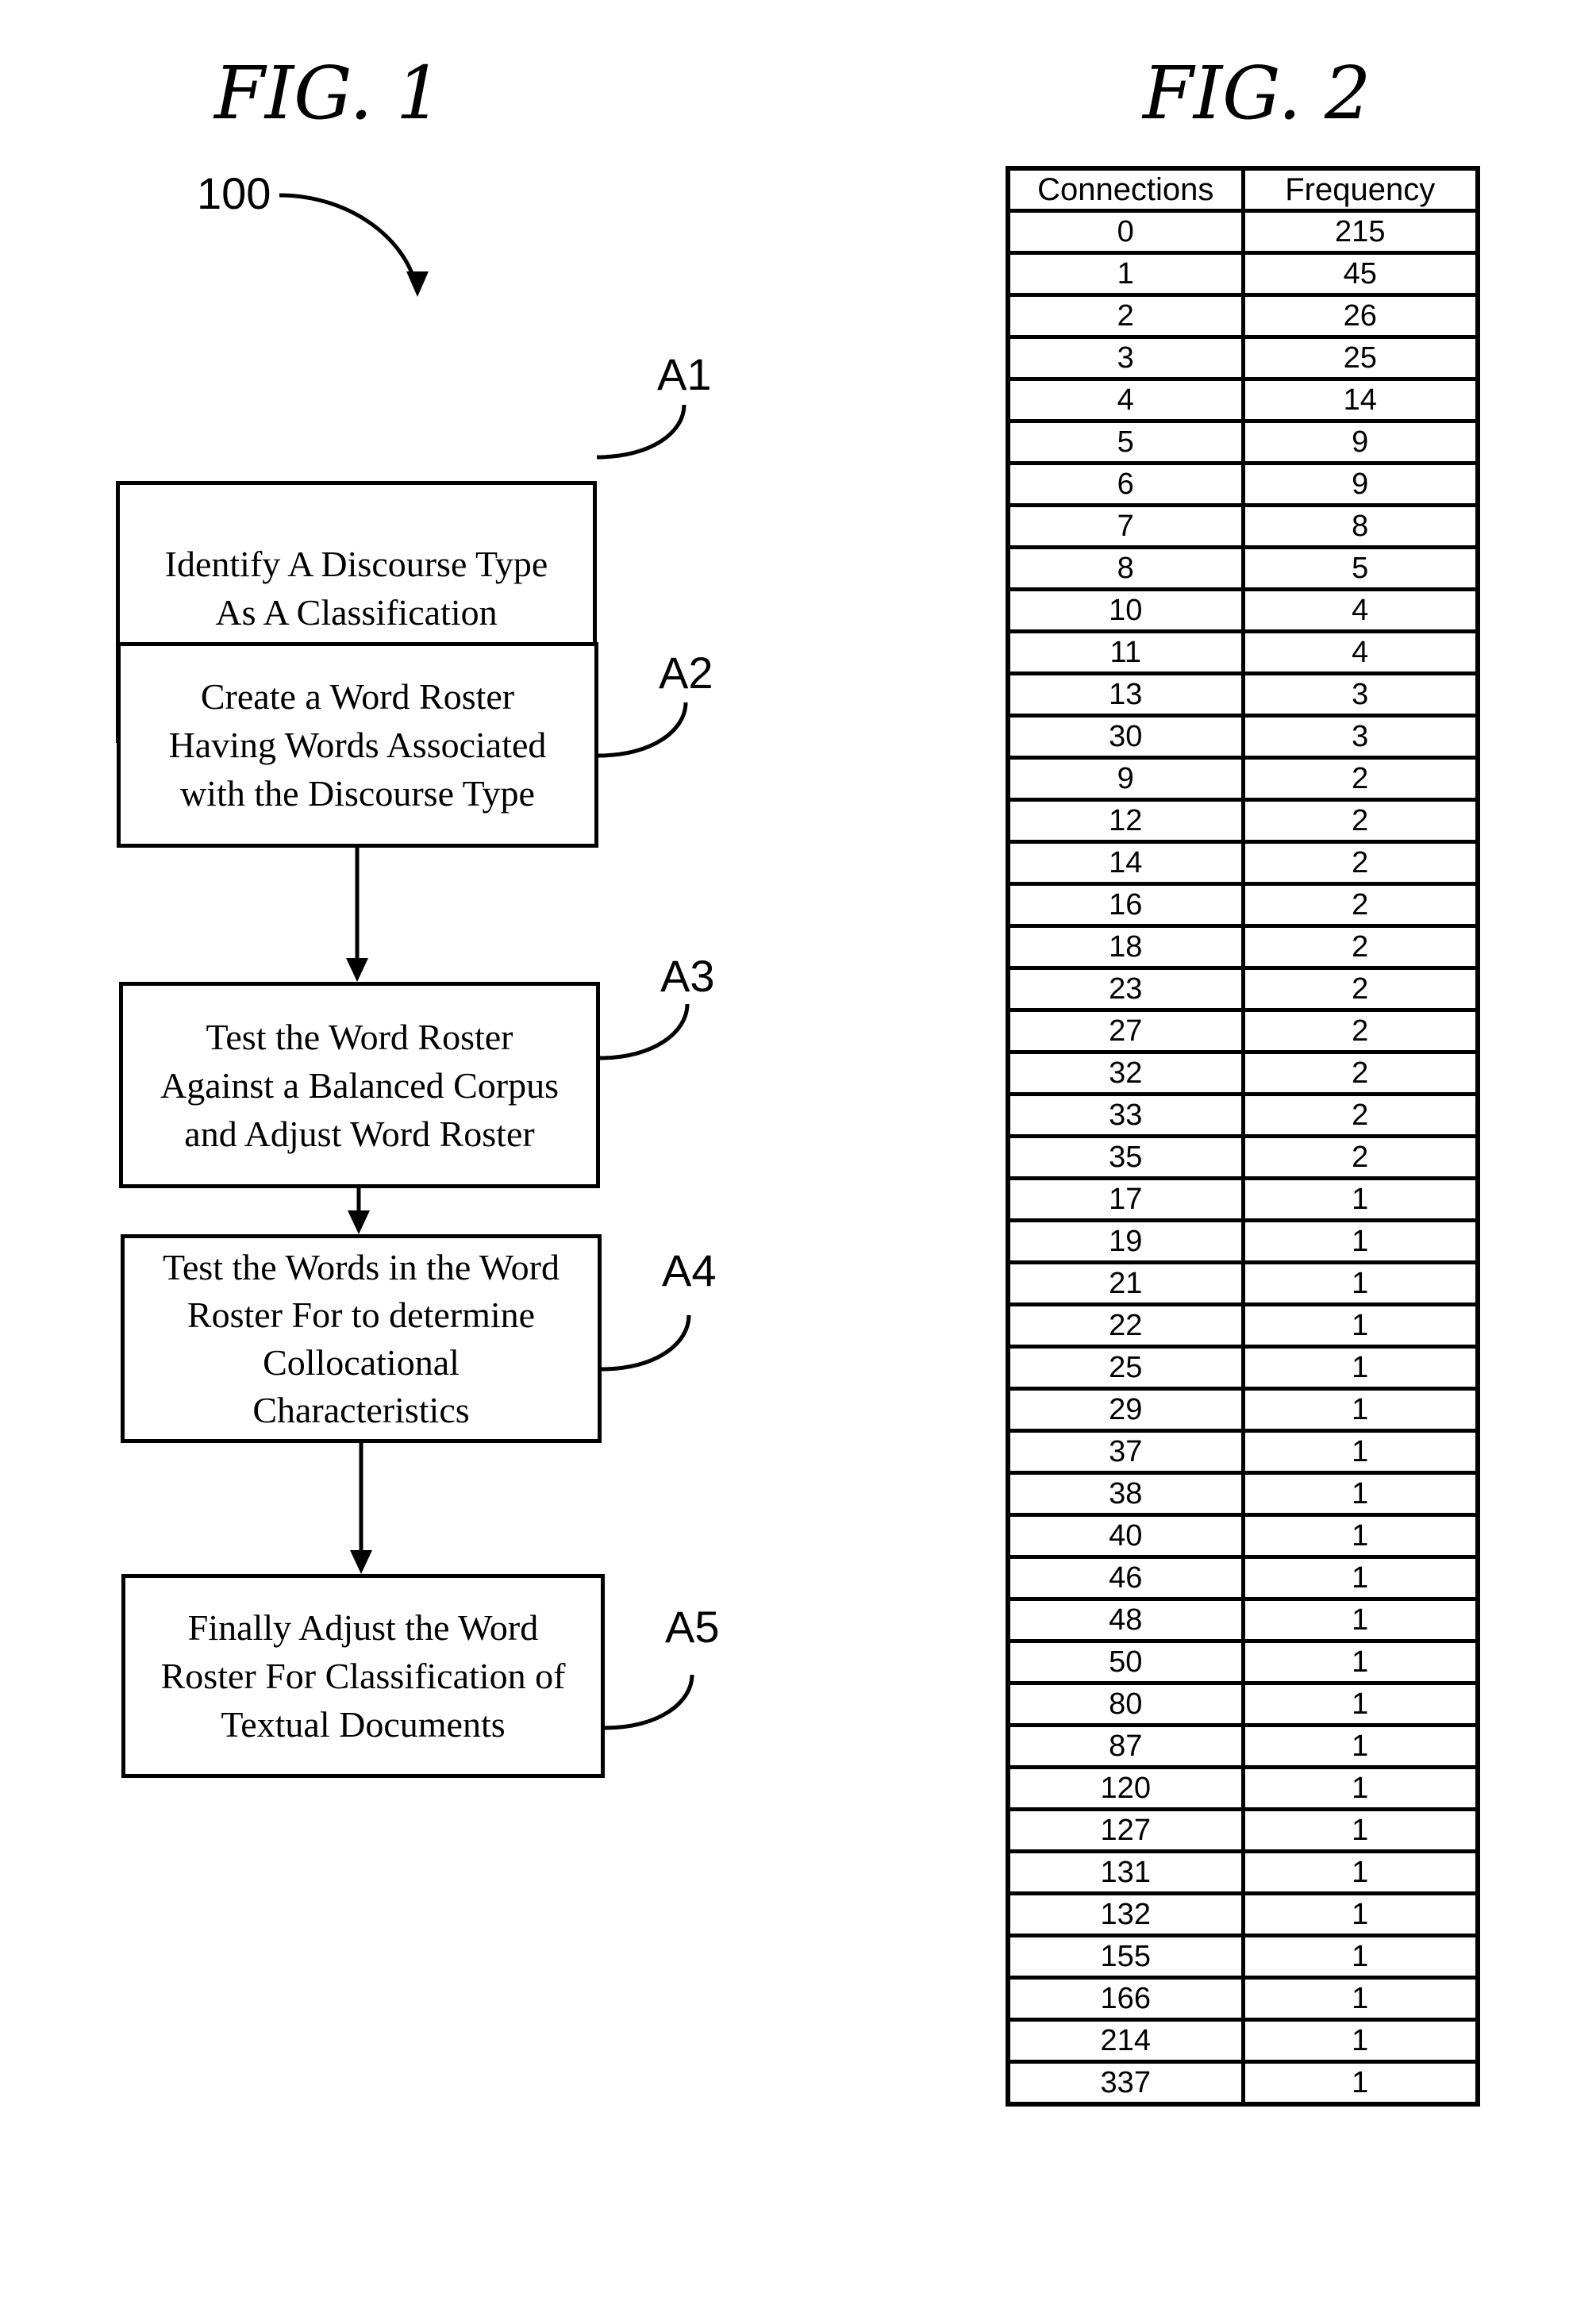 The height and width of the screenshot is (2301, 1596). Describe the element at coordinates (1360, 526) in the screenshot. I see `frequency-cell: 8` at that location.